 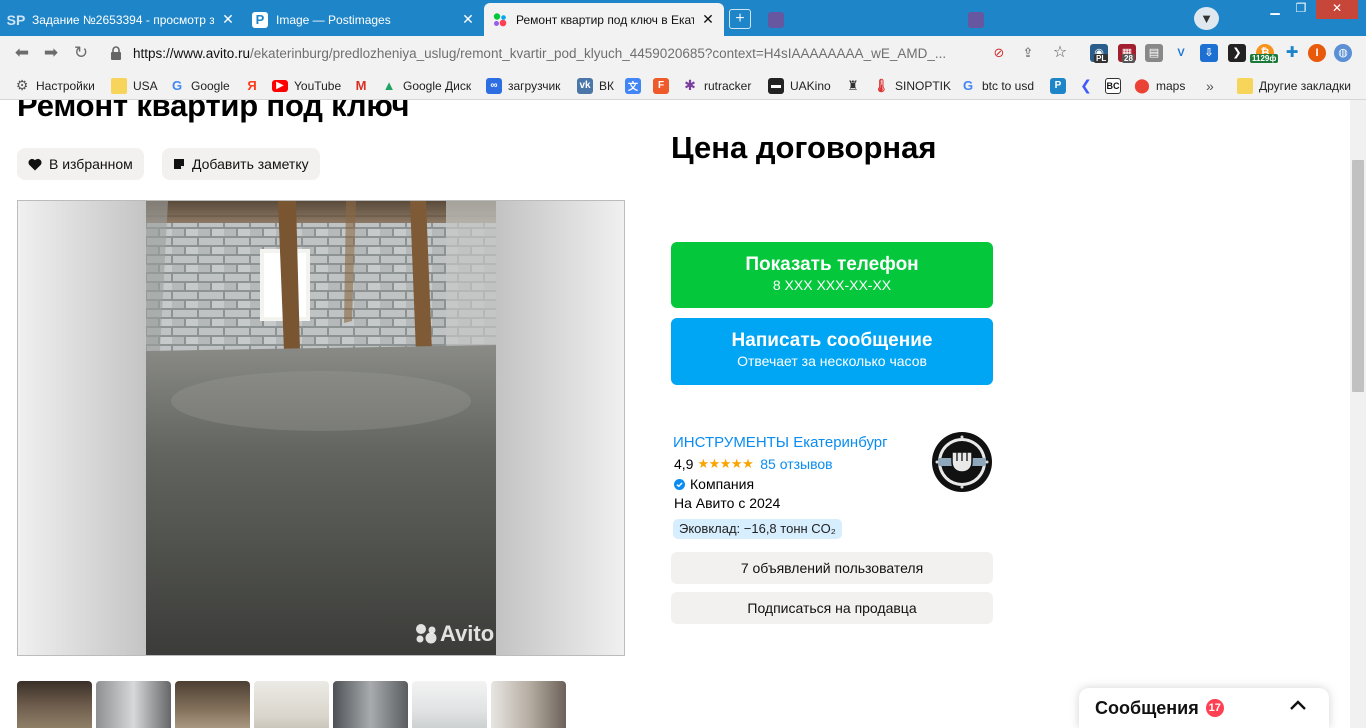 What do you see at coordinates (22, 85) in the screenshot?
I see `gear-icon: ⚙` at bounding box center [22, 85].